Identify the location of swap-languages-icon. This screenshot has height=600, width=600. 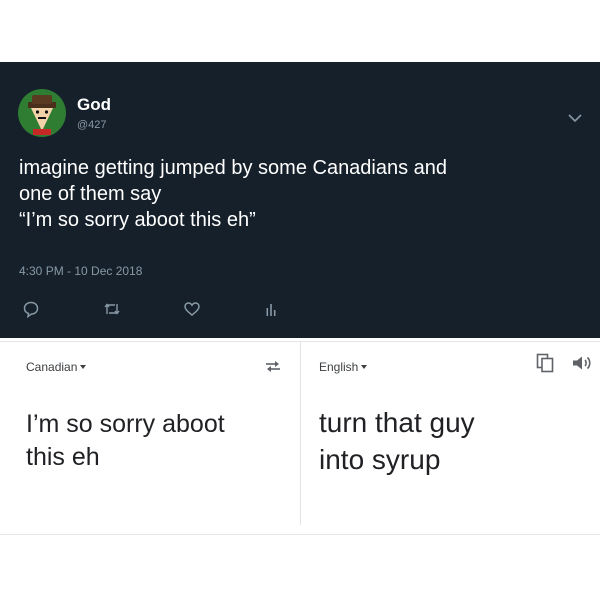
(273, 366).